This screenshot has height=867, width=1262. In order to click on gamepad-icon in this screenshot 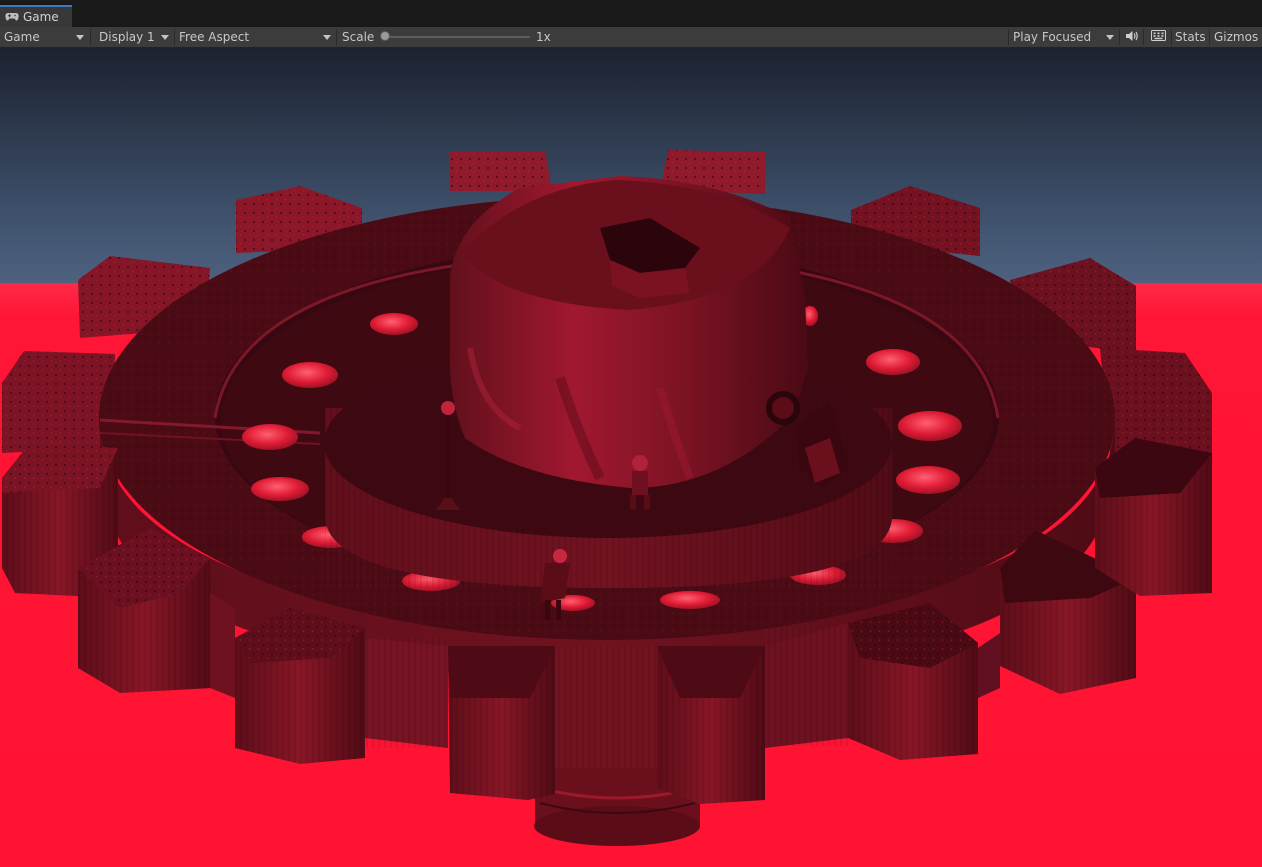, I will do `click(12, 17)`.